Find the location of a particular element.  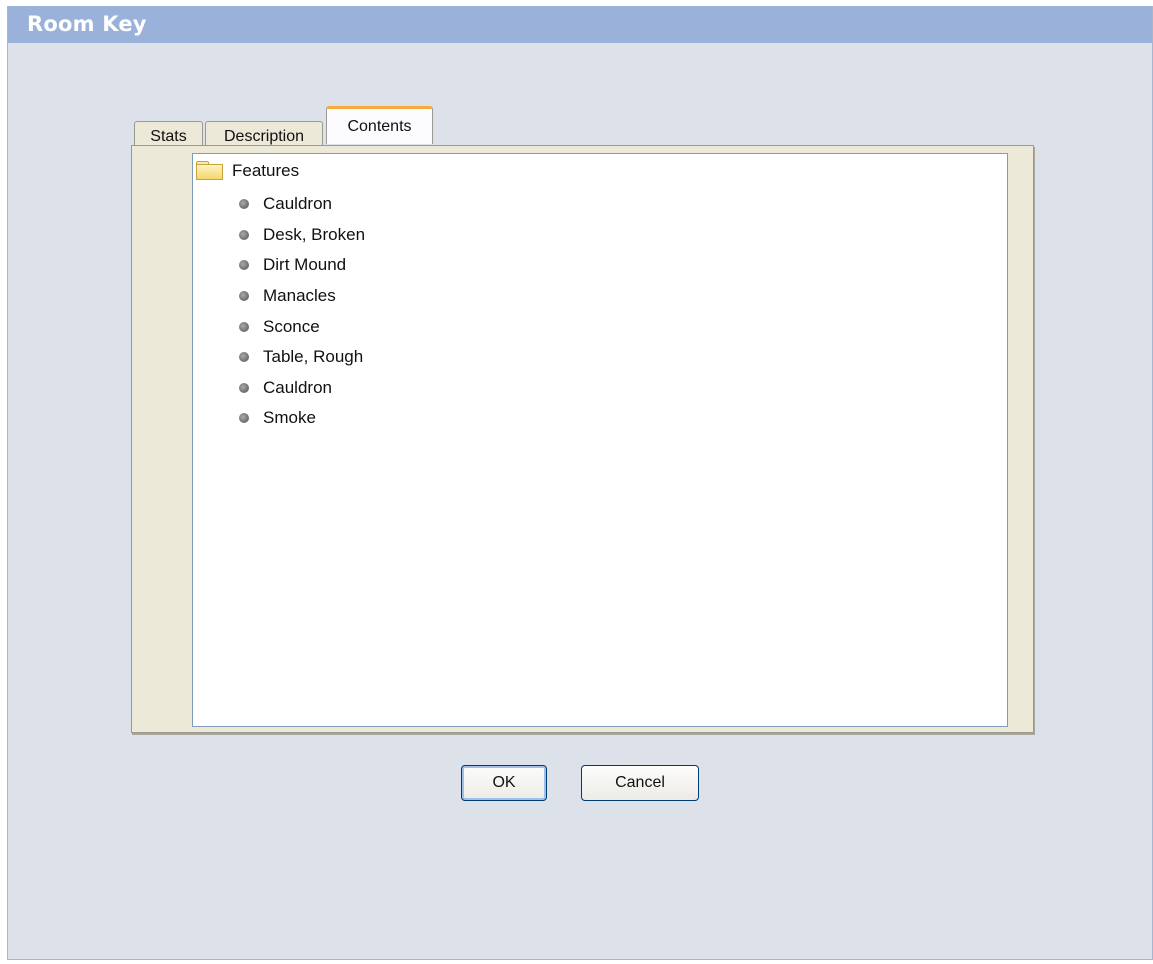

item-label: Manacles is located at coordinates (299, 296).